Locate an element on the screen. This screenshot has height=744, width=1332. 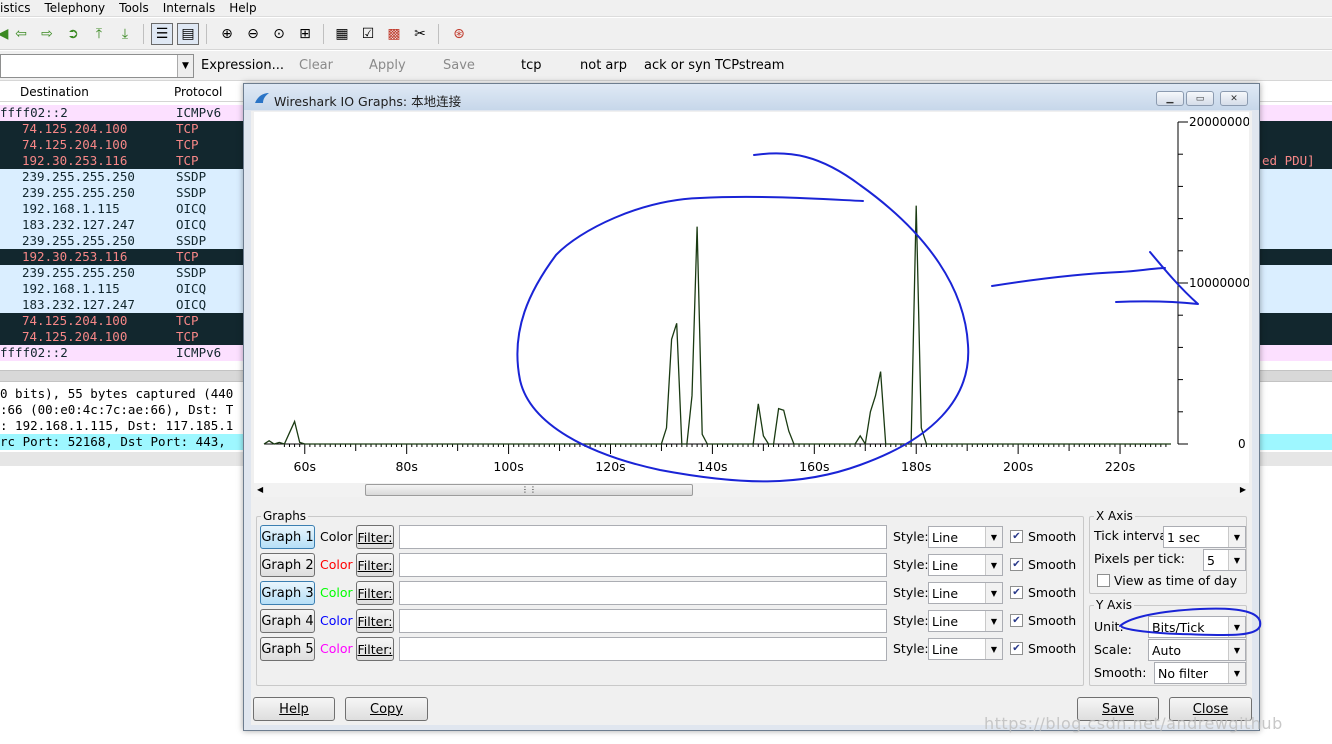
scroll-thumb: ⋮⋮ is located at coordinates (529, 490).